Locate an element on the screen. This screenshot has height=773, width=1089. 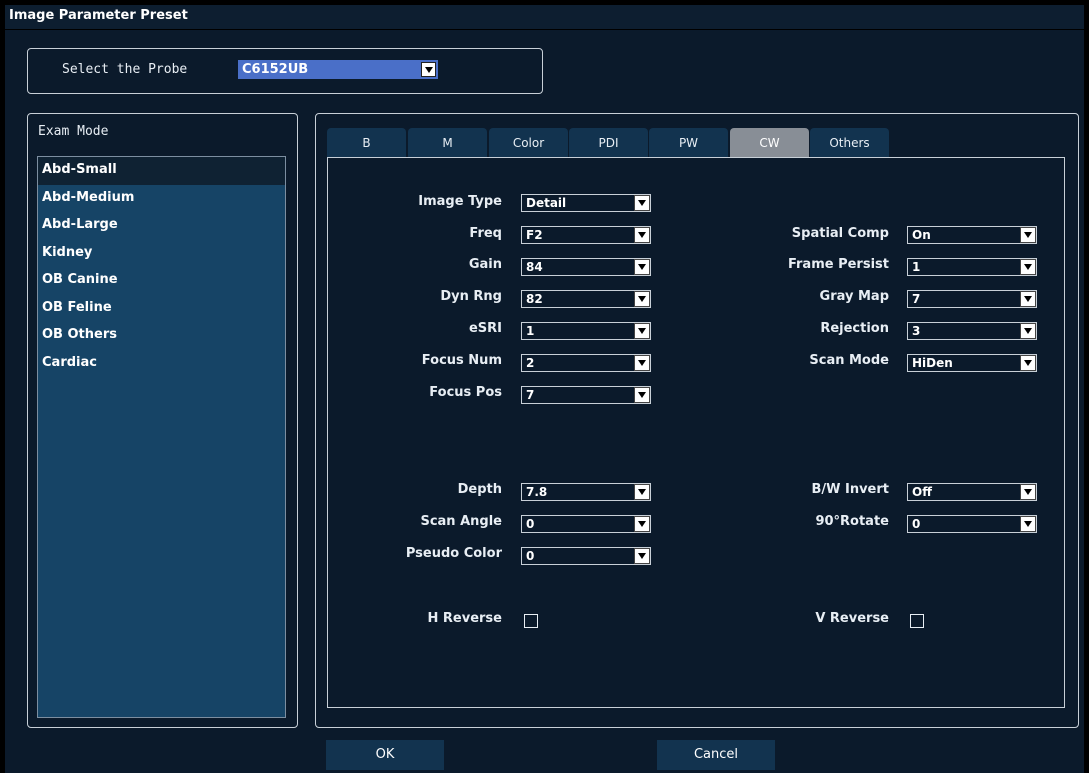
dyn-rng-label: Dyn Rng is located at coordinates (471, 296).